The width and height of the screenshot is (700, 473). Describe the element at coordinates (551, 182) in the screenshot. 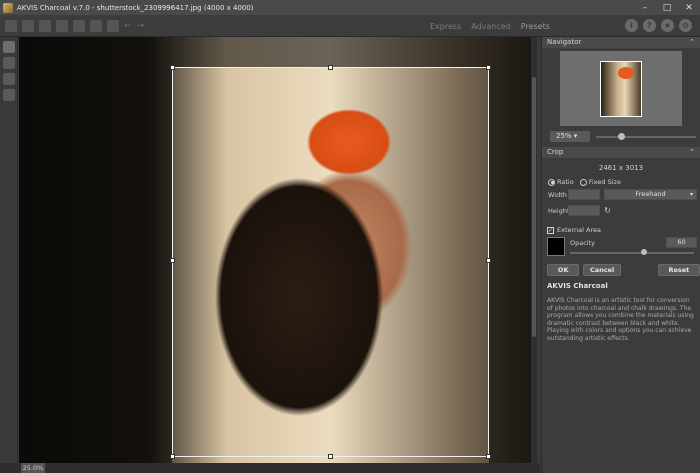

I see `ratio-radio` at that location.